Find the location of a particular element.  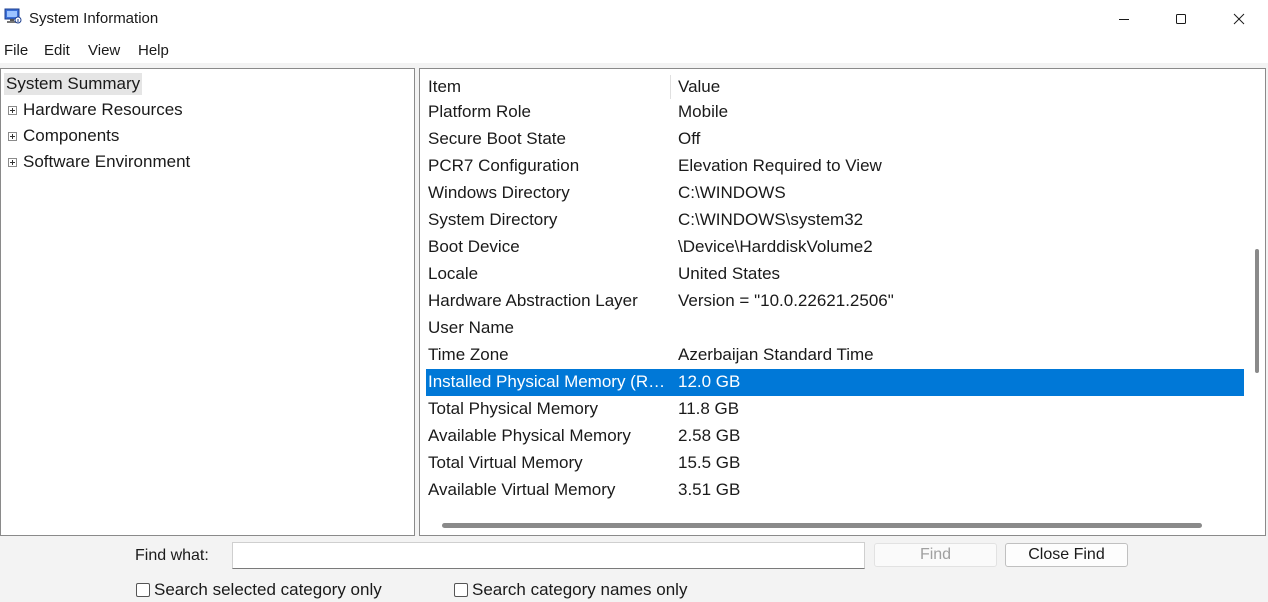

vertical-scrollbar is located at coordinates (1255, 292).